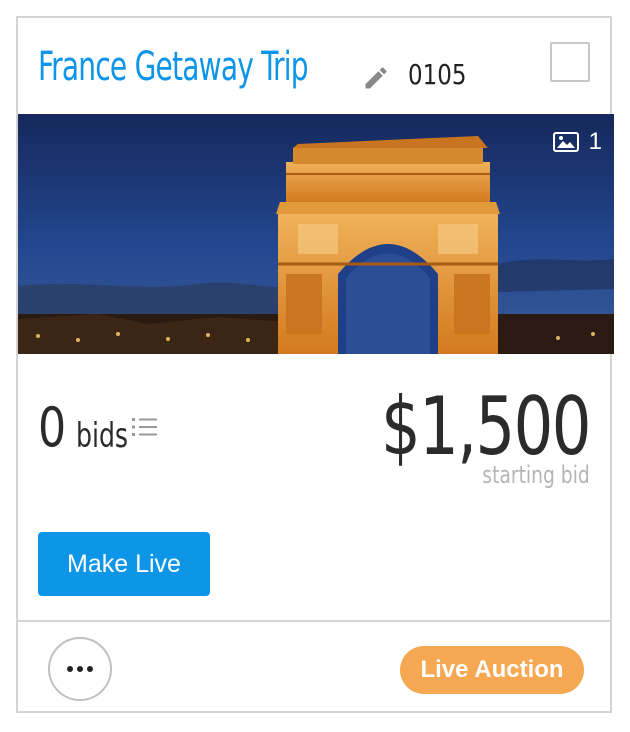 This screenshot has height=732, width=630. Describe the element at coordinates (437, 74) in the screenshot. I see `item-number: 0105` at that location.